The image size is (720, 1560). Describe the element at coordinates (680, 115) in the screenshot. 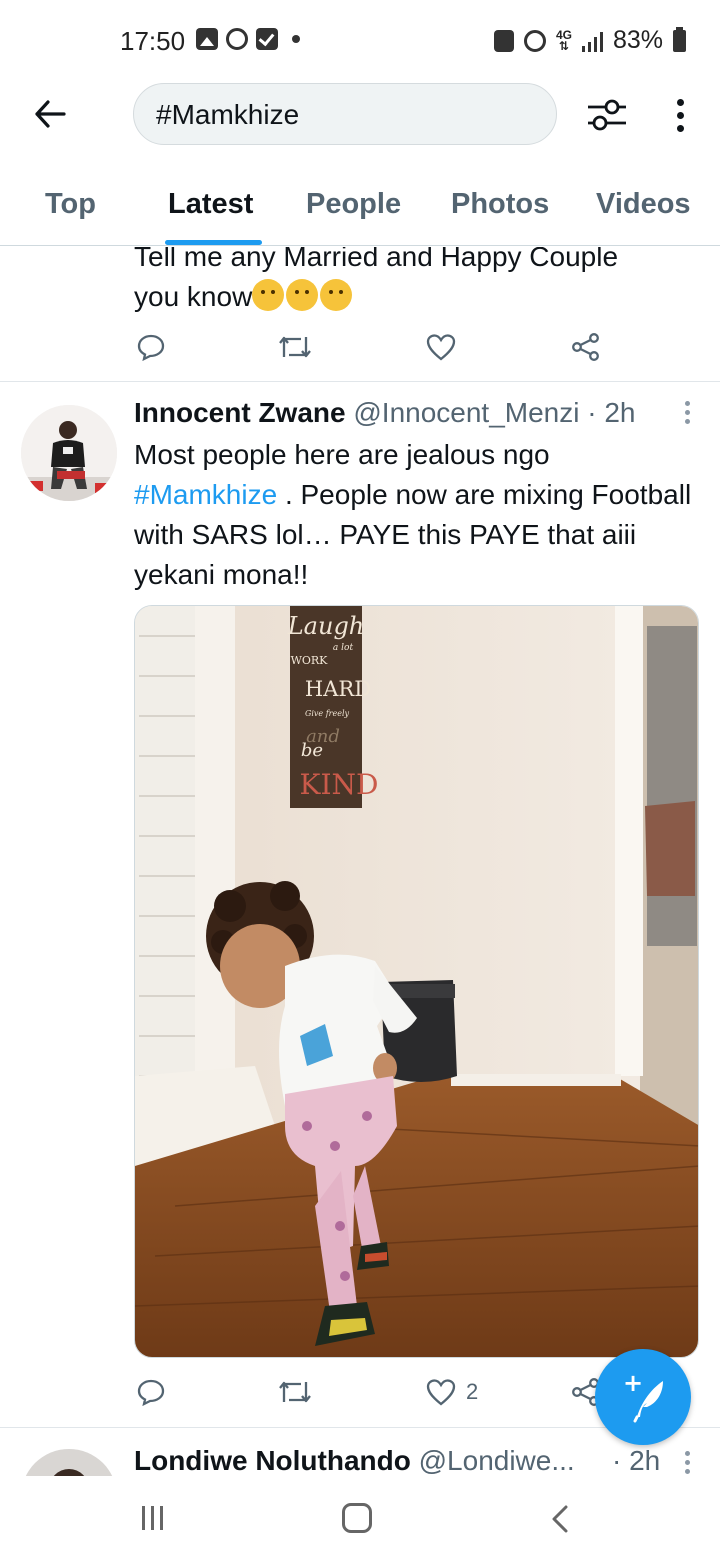

I see `more-options-button` at that location.